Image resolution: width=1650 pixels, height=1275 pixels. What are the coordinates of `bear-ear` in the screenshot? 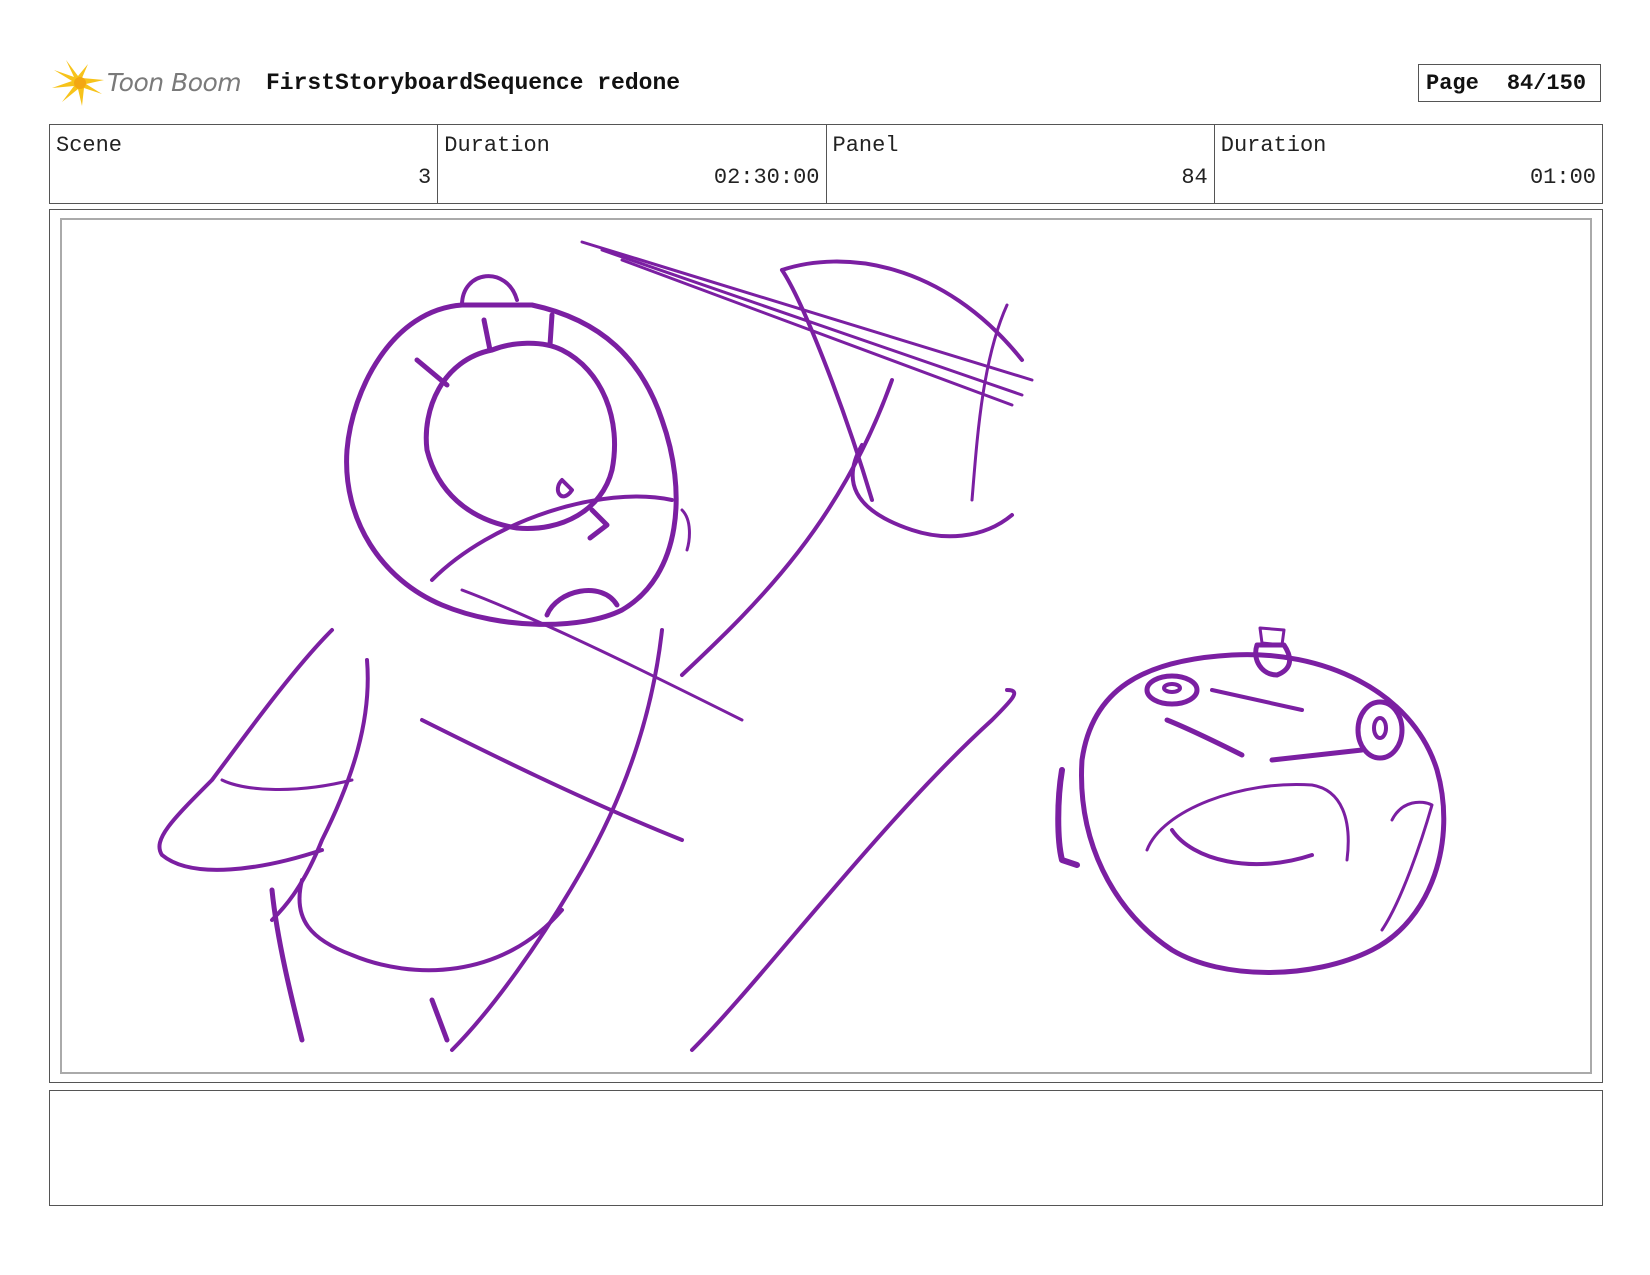 It's located at (489, 290).